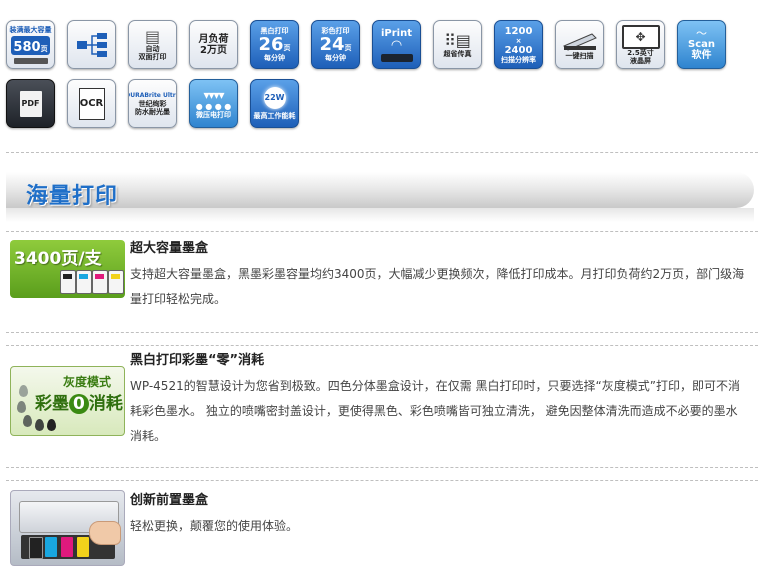 The image size is (763, 583). What do you see at coordinates (169, 248) in the screenshot?
I see `feature-title: 超大容量墨盒` at bounding box center [169, 248].